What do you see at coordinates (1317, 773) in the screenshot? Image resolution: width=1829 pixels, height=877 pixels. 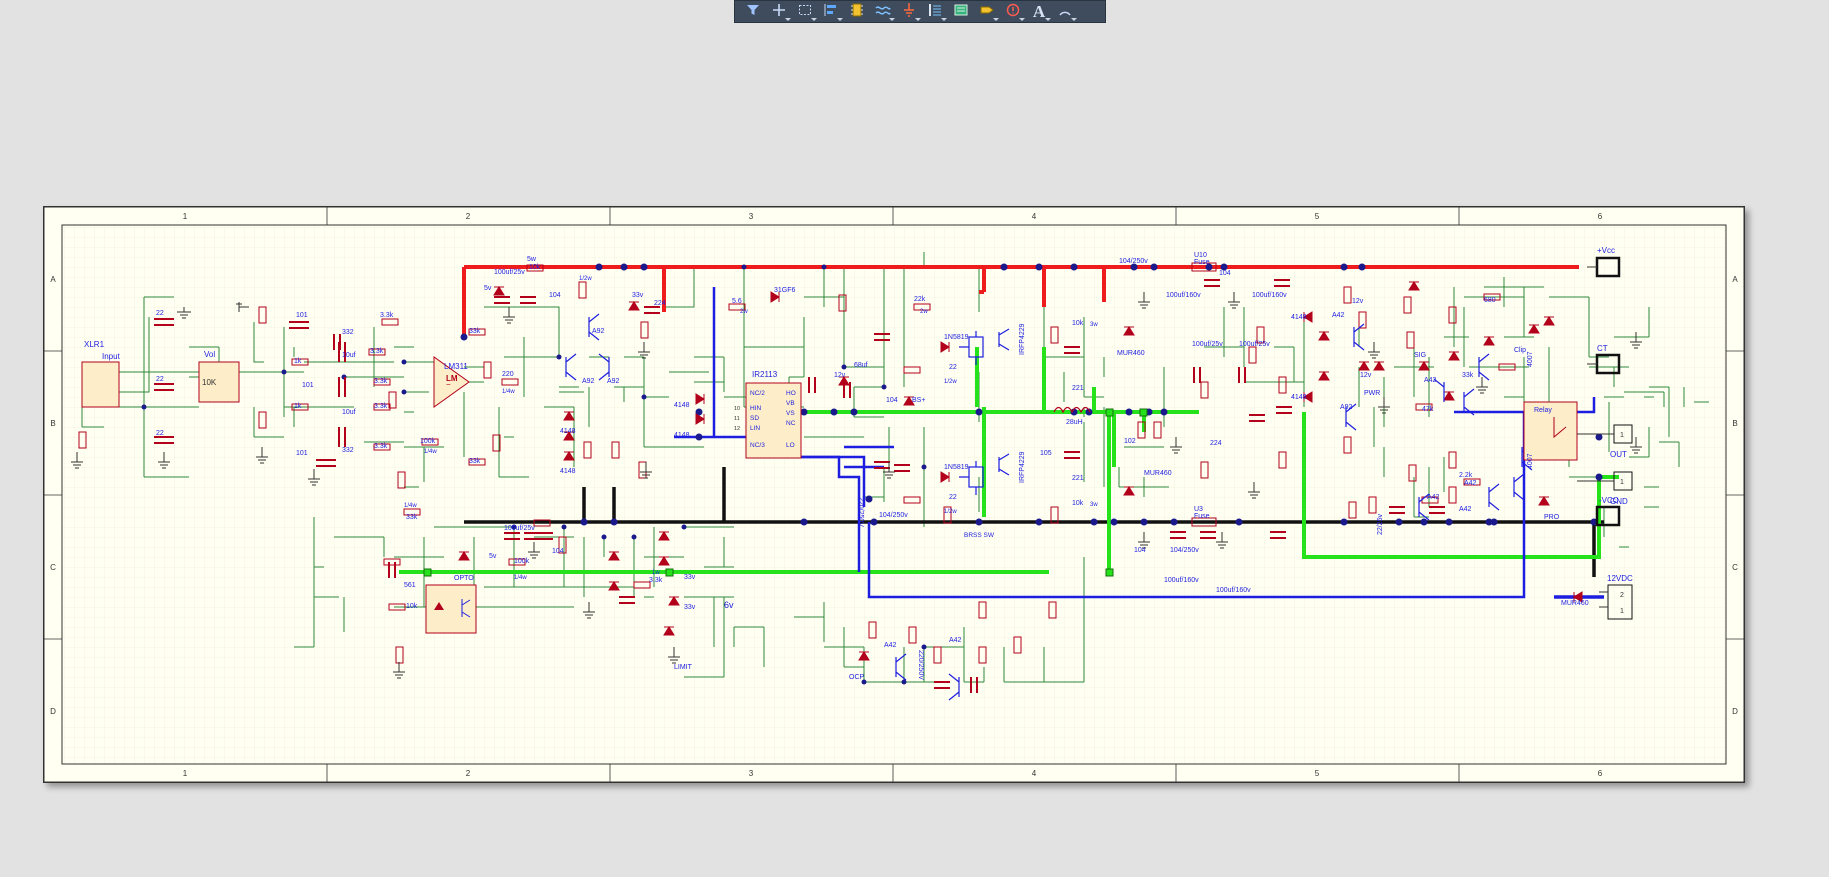 I see `col-label-bottom: 5` at bounding box center [1317, 773].